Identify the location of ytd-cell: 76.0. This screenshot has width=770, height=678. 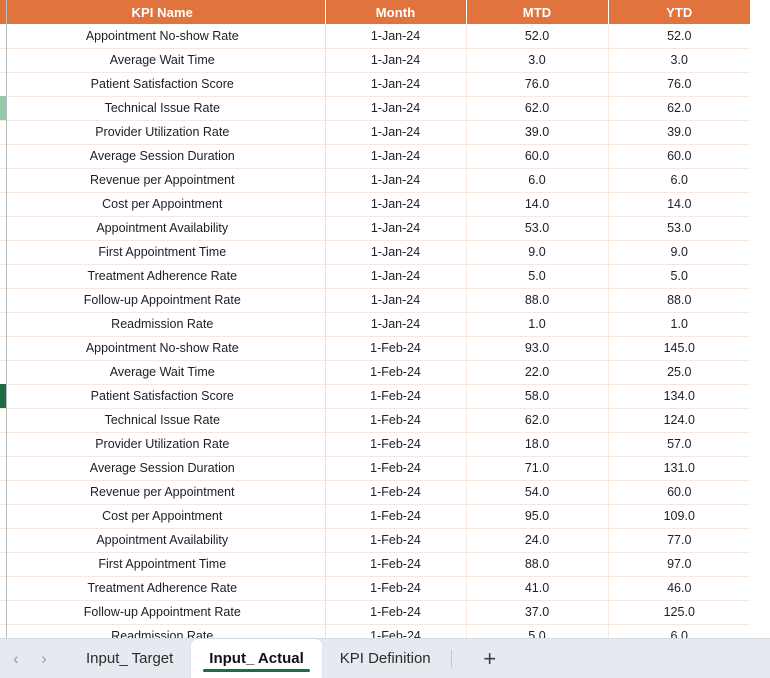
(679, 84).